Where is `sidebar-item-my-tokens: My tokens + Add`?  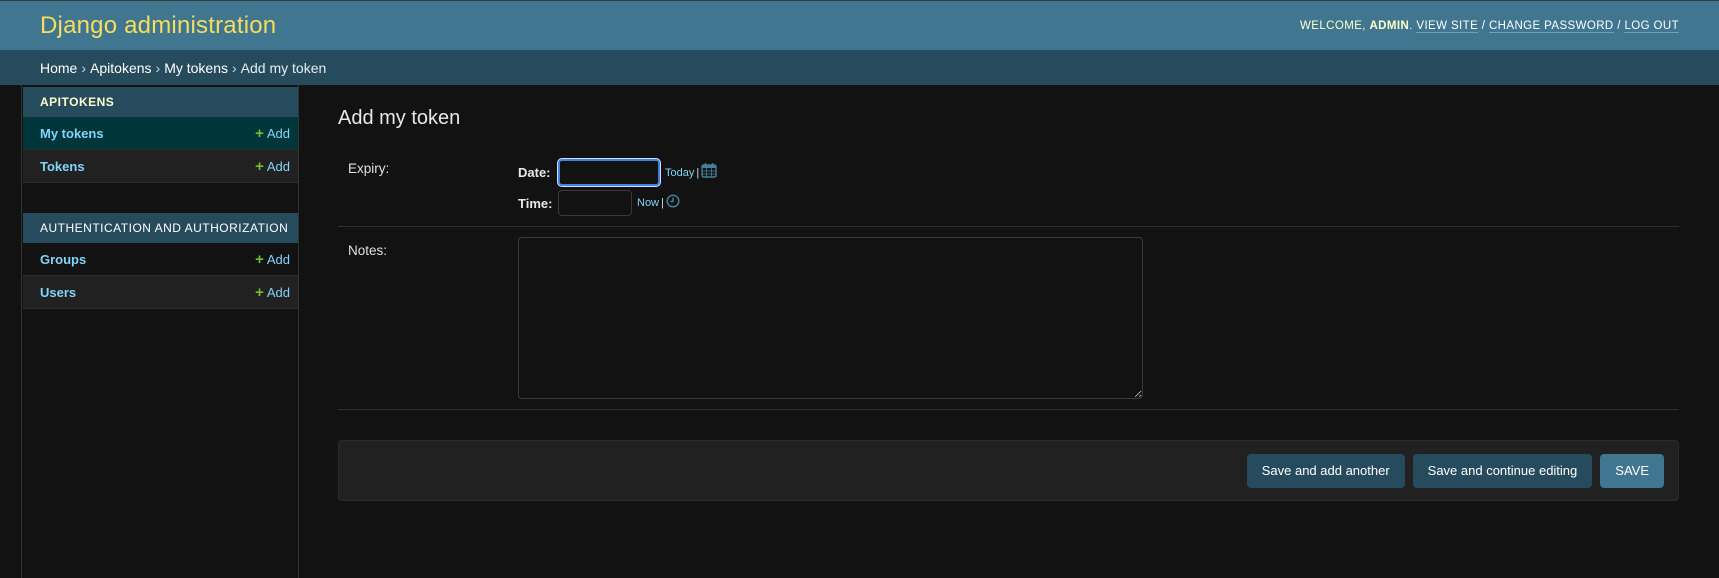 sidebar-item-my-tokens: My tokens + Add is located at coordinates (160, 133).